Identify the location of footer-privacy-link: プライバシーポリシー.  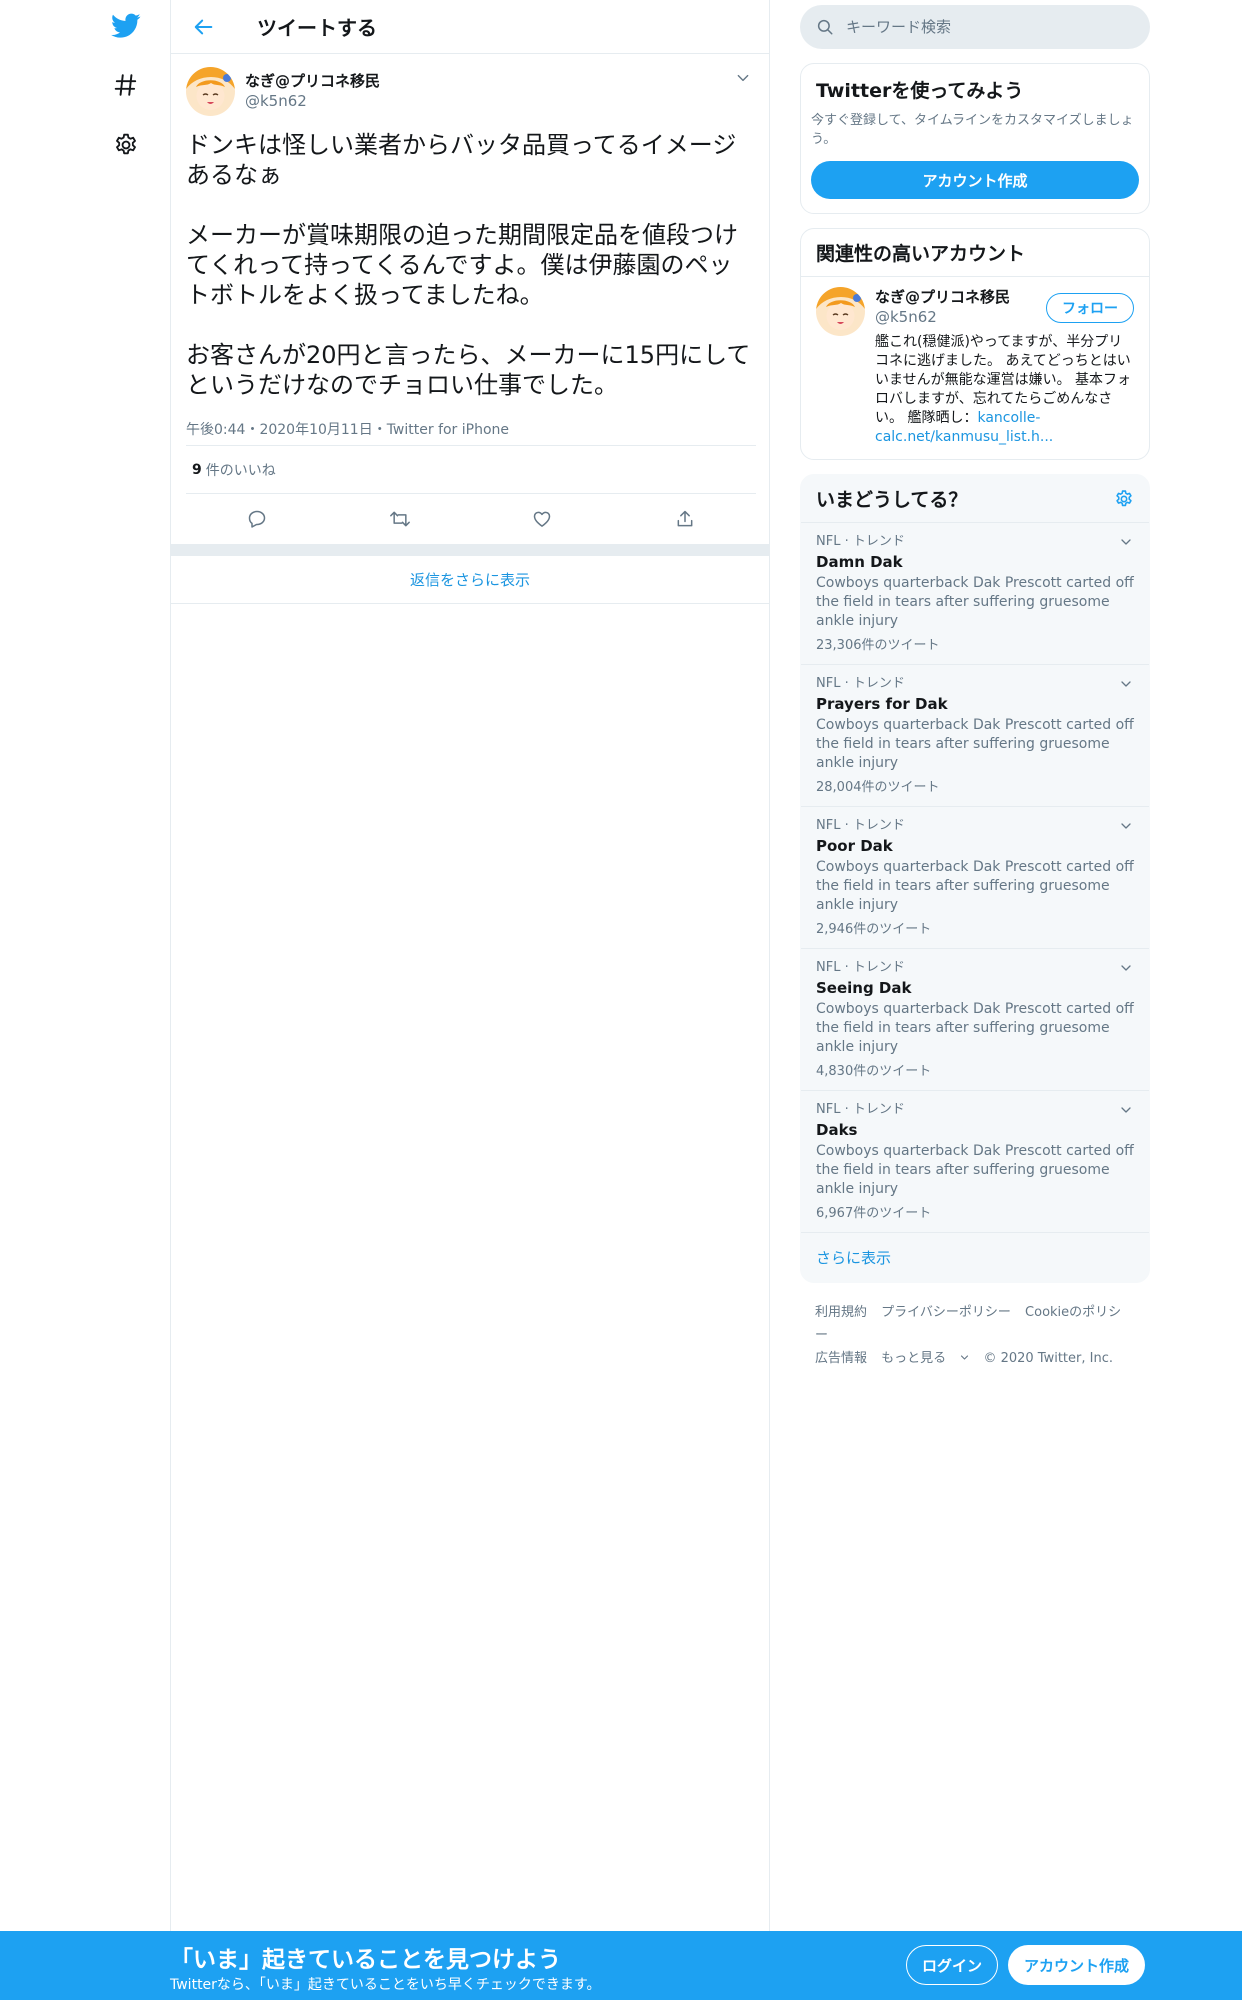
(946, 1312).